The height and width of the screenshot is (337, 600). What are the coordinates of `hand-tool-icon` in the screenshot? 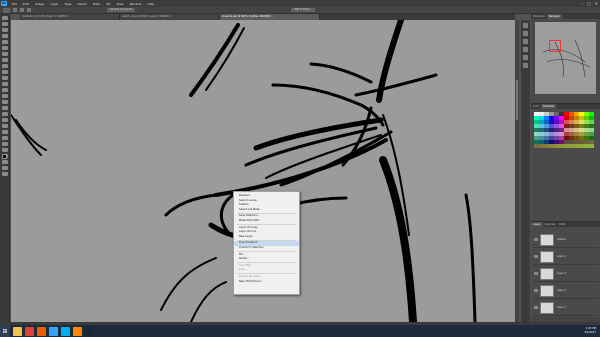 It's located at (4, 126).